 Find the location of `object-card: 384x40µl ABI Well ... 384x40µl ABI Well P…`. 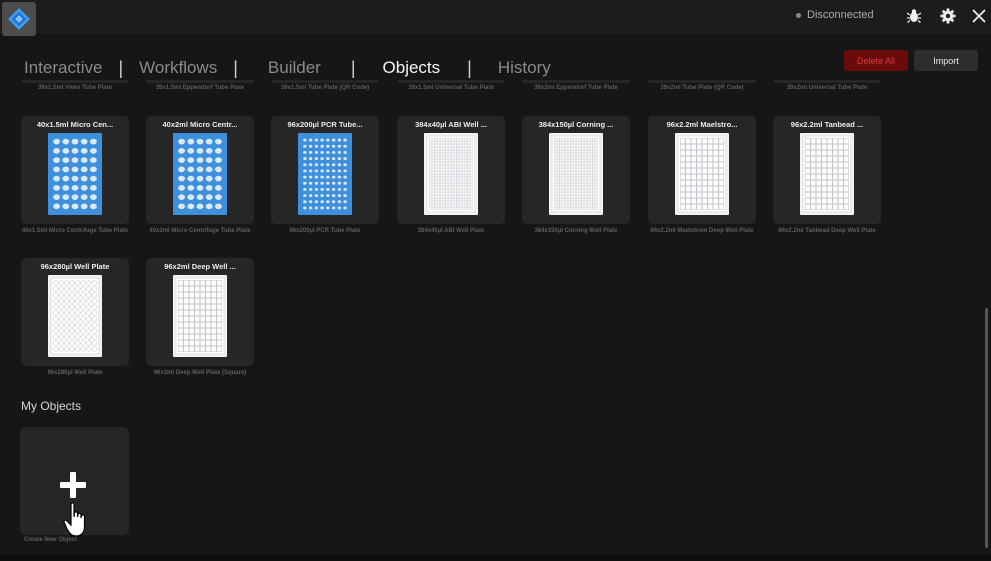

object-card: 384x40µl ABI Well ... 384x40µl ABI Well P… is located at coordinates (451, 175).